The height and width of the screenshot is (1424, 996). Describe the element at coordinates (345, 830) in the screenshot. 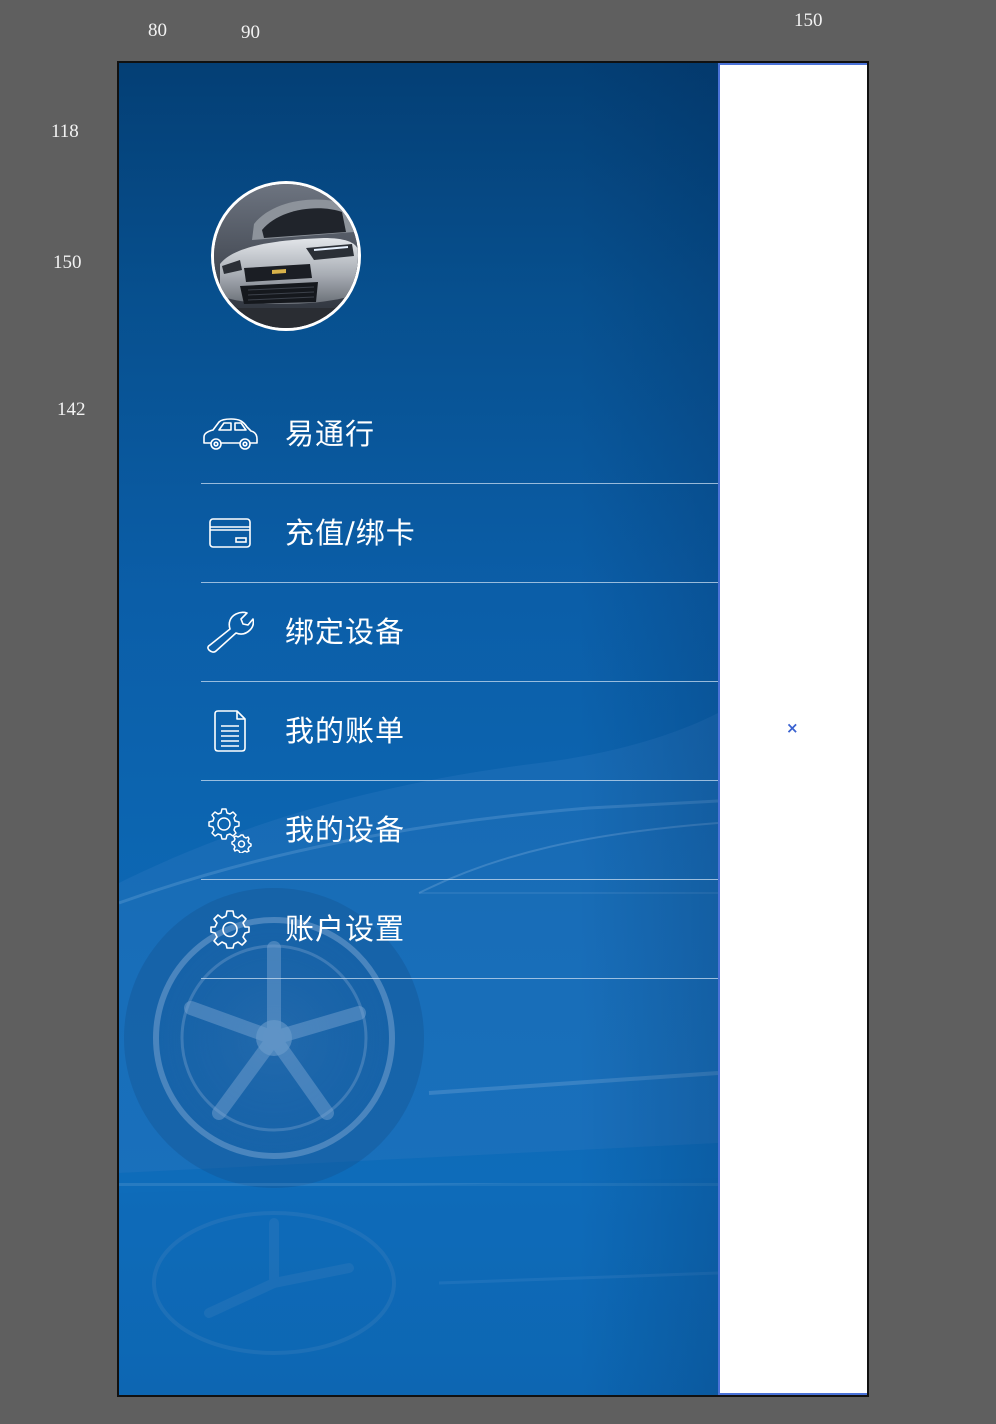

I see `menu-item-label: 我的设备` at that location.